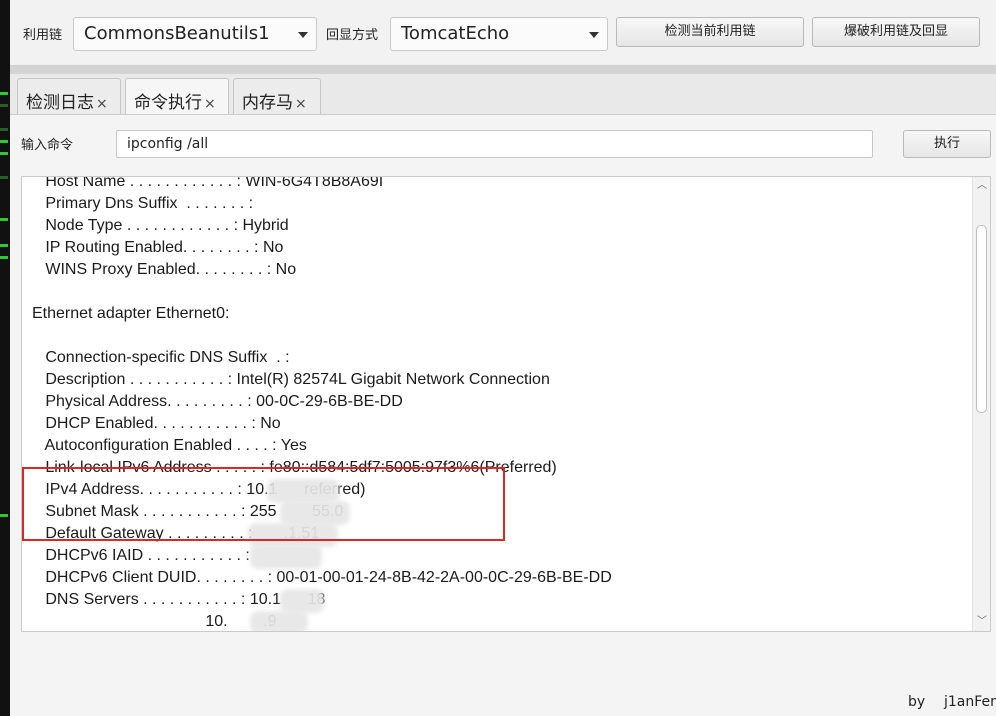  What do you see at coordinates (981, 319) in the screenshot?
I see `scrollbar-thumb` at bounding box center [981, 319].